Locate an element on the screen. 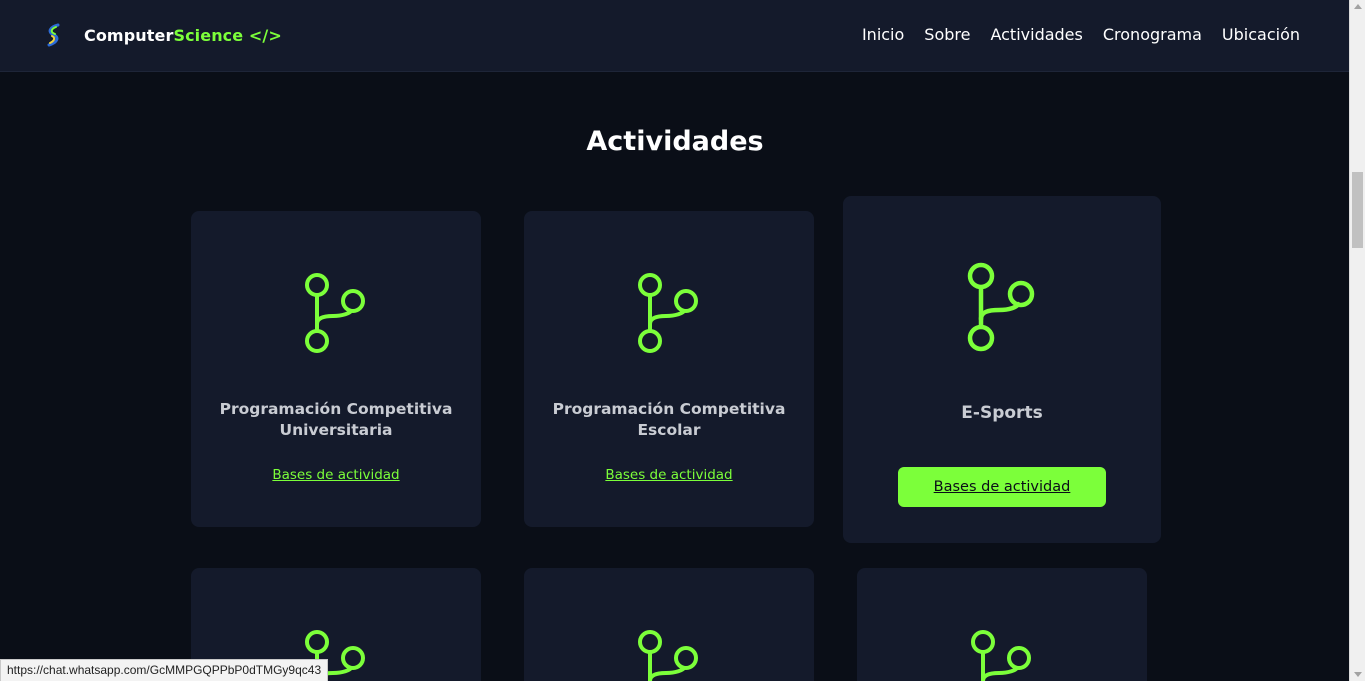 This screenshot has width=1365, height=681. card-title: Programación Competitiva Escolar is located at coordinates (669, 420).